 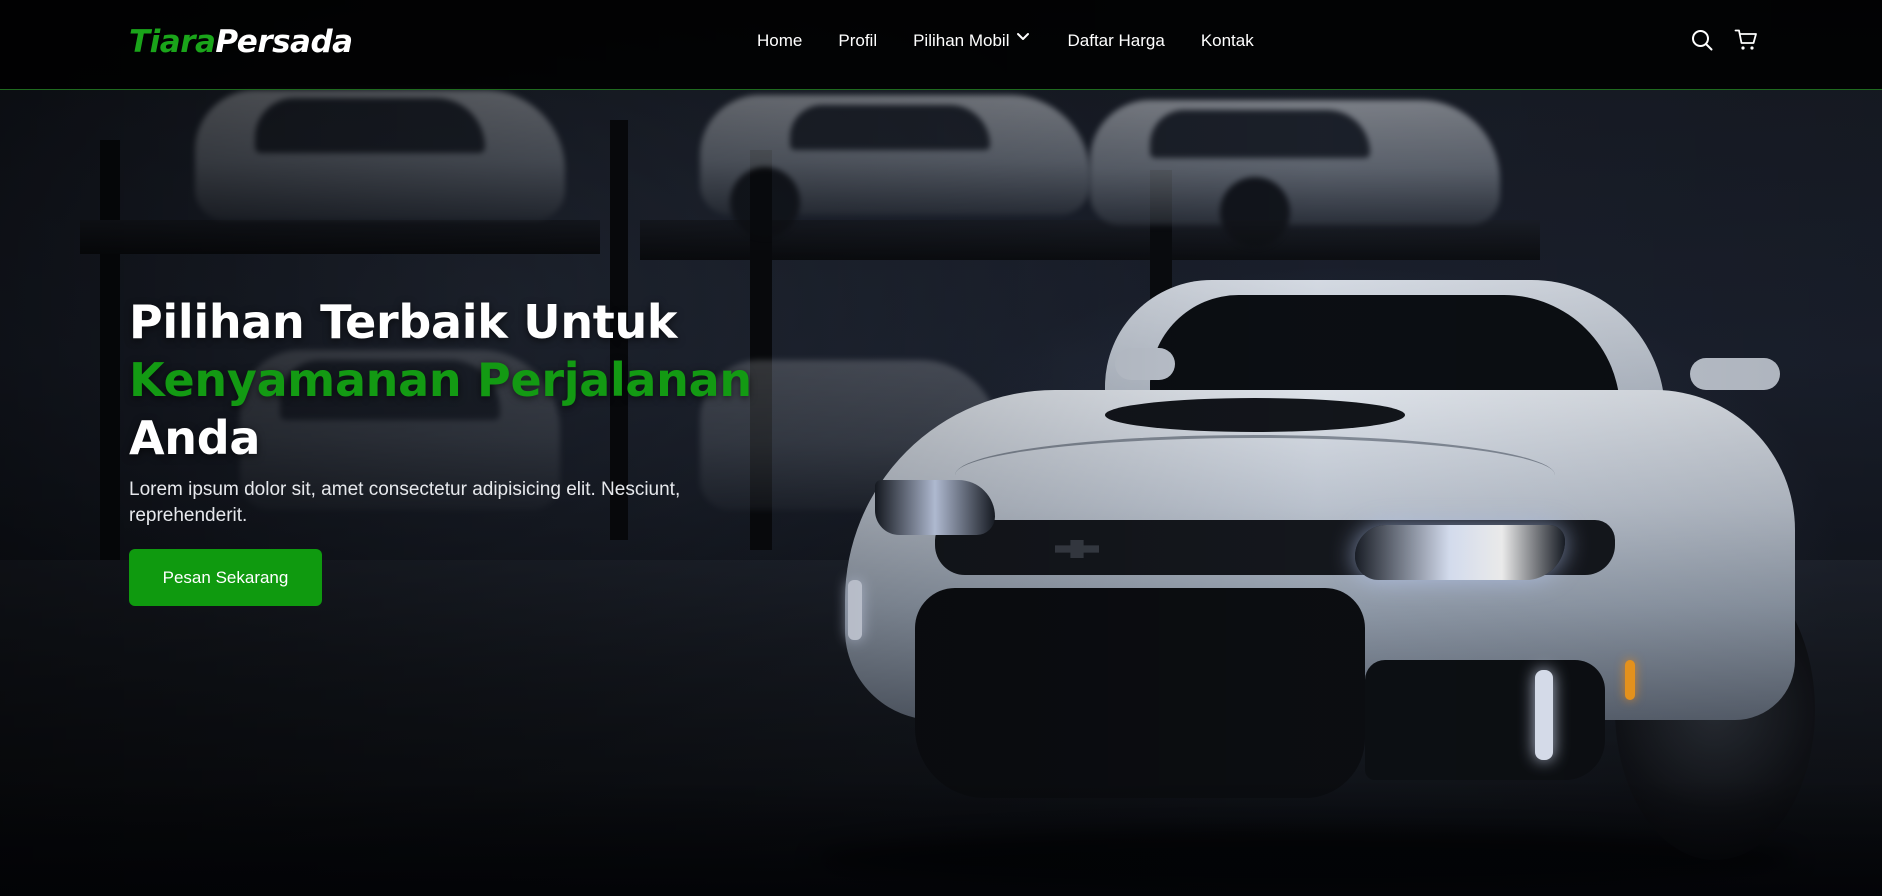 I want to click on nav-link-pilihan-mobil-label: Pilihan Mobil, so click(x=961, y=40).